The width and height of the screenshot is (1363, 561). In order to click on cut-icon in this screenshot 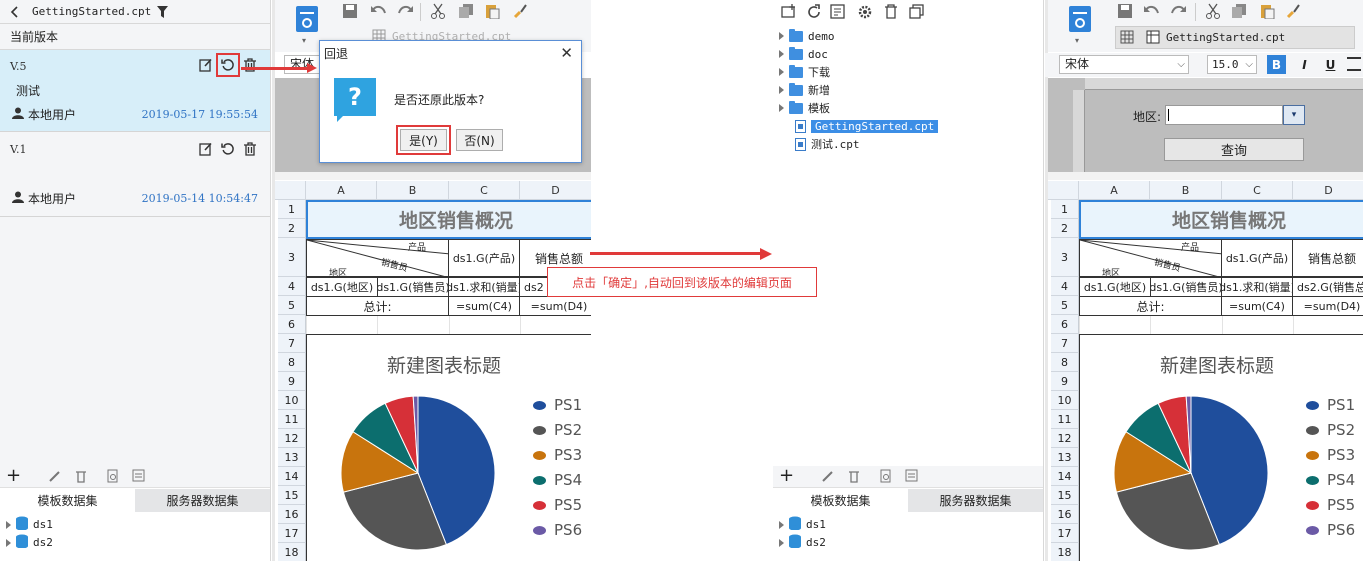, I will do `click(1213, 12)`.